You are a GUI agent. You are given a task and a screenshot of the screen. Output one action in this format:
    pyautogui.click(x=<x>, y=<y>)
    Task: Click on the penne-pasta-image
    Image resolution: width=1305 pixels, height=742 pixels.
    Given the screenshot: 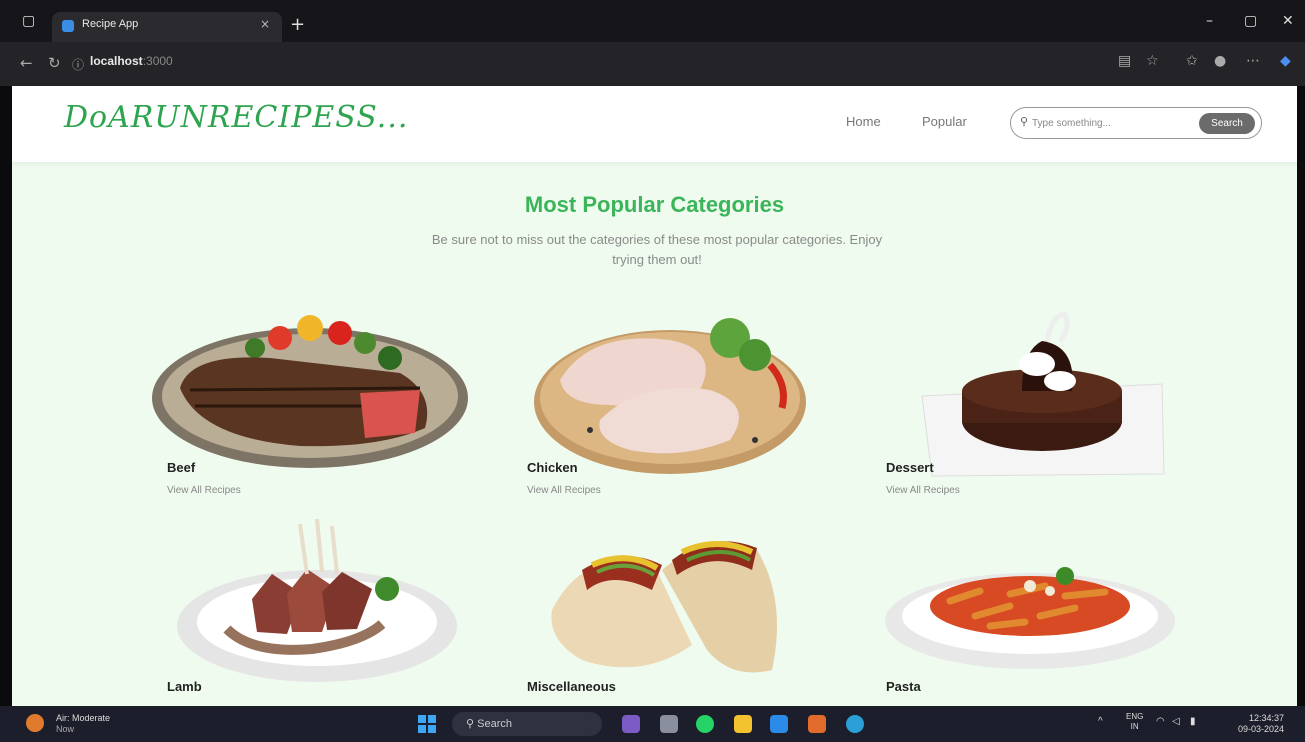 What is the action you would take?
    pyautogui.click(x=1030, y=611)
    